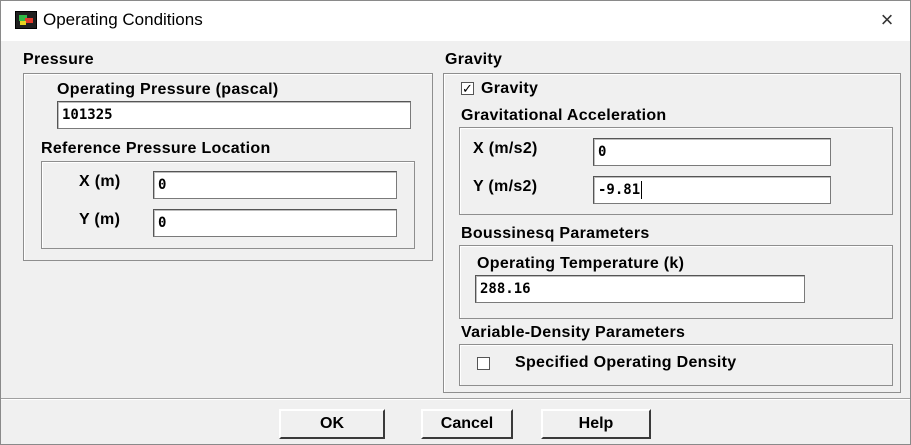 This screenshot has height=445, width=911. I want to click on operating-pressure-label: Operating Pressure (pascal), so click(168, 89).